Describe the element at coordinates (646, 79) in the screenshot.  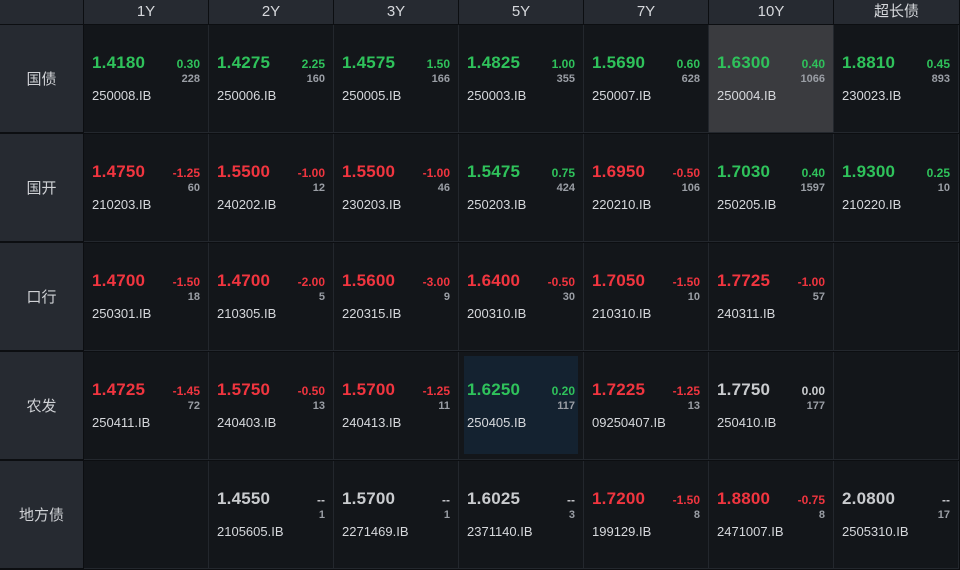
I see `quote-cell: 1.5690 0.60 628 250007.IB` at that location.